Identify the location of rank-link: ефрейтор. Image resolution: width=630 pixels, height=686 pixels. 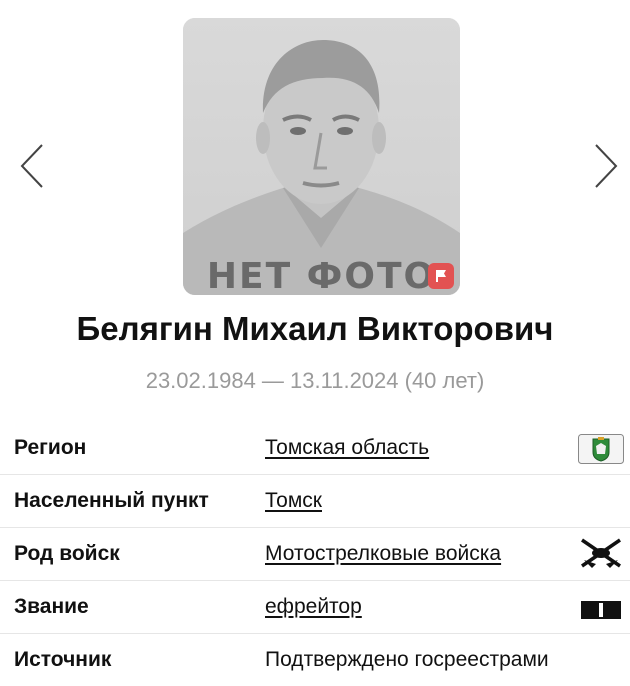
(313, 607).